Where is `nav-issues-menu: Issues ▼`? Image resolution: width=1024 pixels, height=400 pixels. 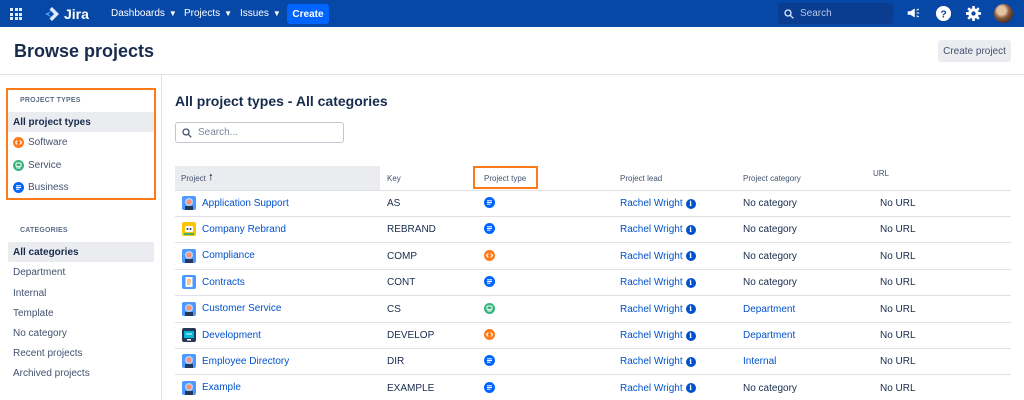
nav-issues-menu: Issues ▼ is located at coordinates (260, 13).